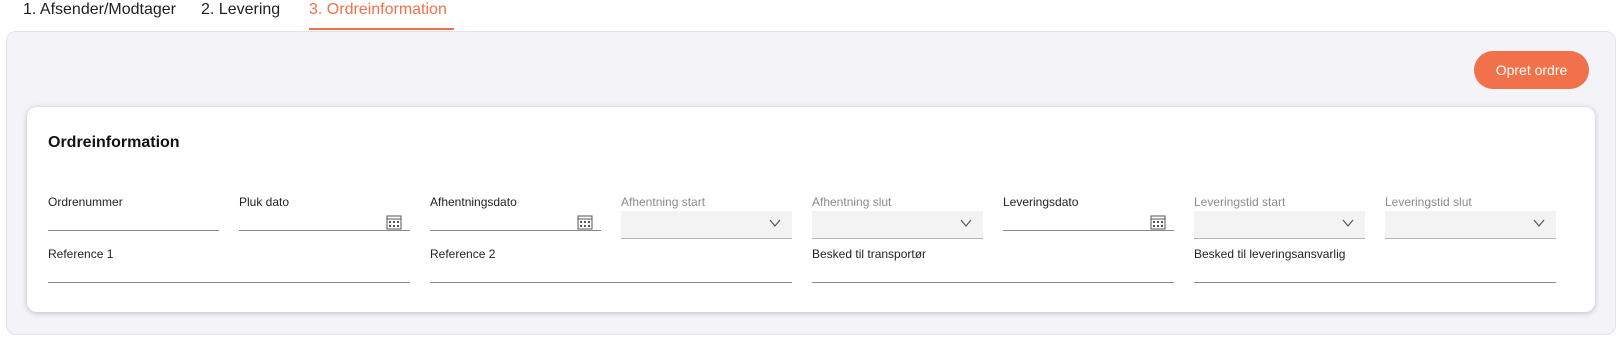 This screenshot has width=1622, height=340. What do you see at coordinates (114, 142) in the screenshot?
I see `card-title: Ordreinformation` at bounding box center [114, 142].